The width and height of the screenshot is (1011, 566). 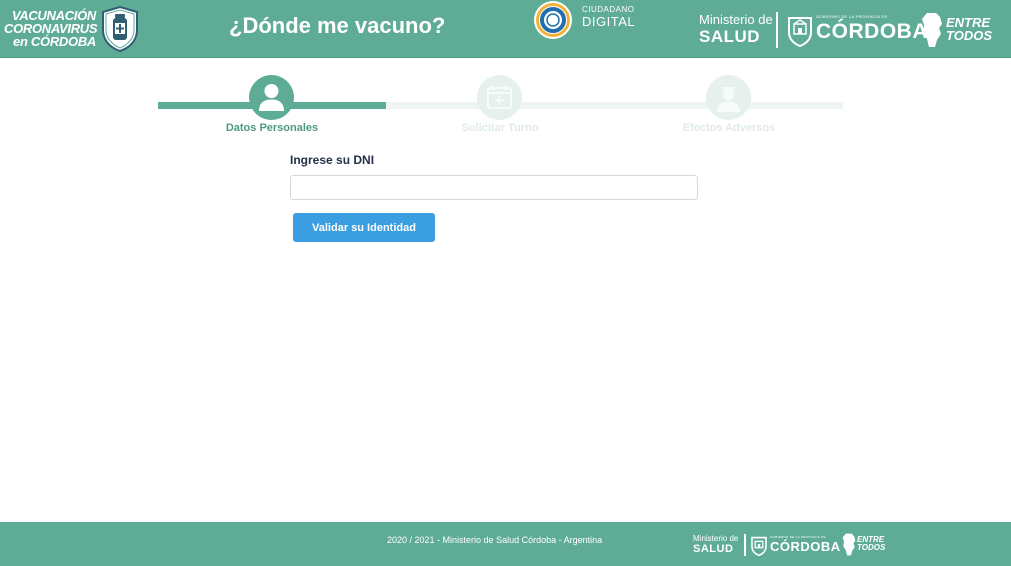 What do you see at coordinates (500, 128) in the screenshot?
I see `step-2-label: Solicitar Turno` at bounding box center [500, 128].